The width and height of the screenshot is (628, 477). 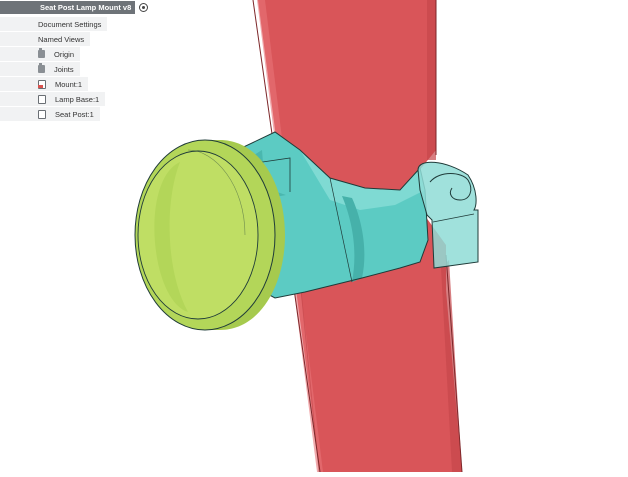 I want to click on browser-item-document-settings: Document Settings, so click(x=54, y=24).